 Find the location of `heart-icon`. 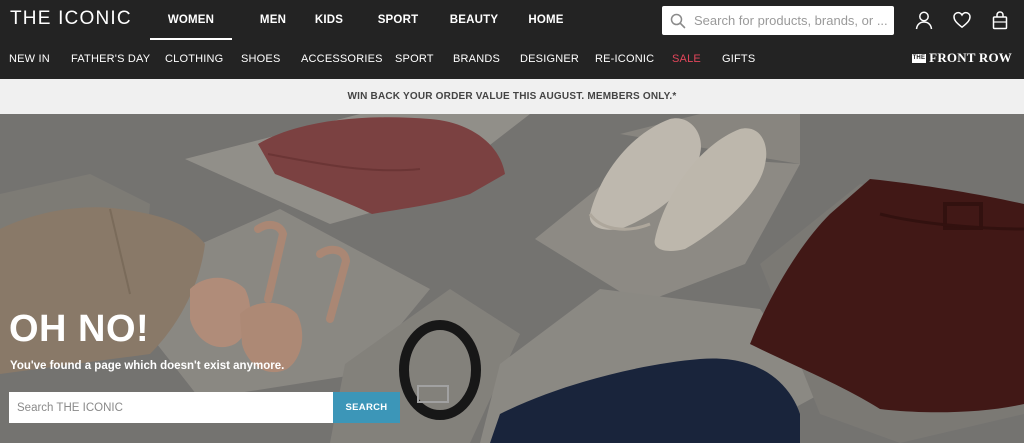

heart-icon is located at coordinates (962, 20).